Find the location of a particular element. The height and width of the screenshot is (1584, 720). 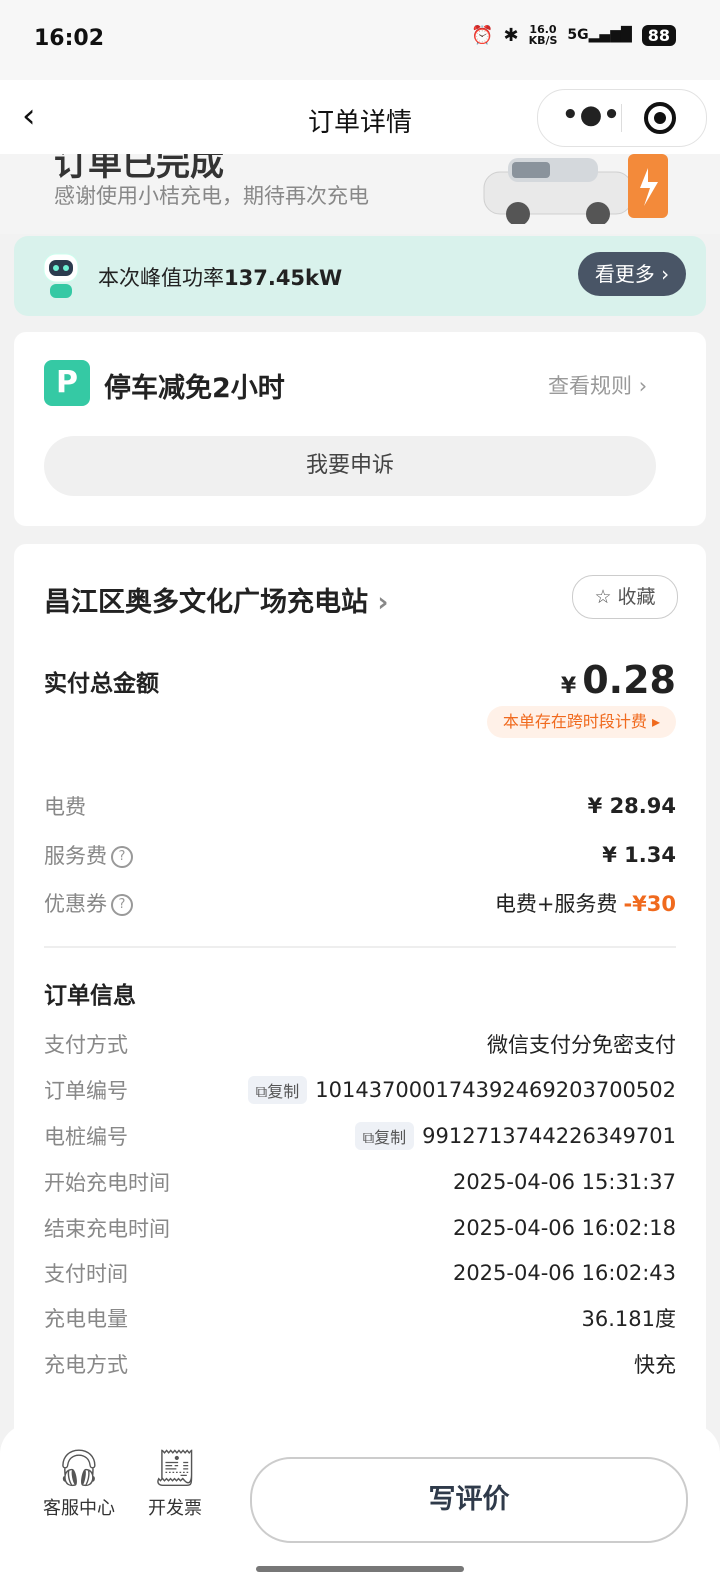

more-dots-icon: •●• is located at coordinates (591, 115).